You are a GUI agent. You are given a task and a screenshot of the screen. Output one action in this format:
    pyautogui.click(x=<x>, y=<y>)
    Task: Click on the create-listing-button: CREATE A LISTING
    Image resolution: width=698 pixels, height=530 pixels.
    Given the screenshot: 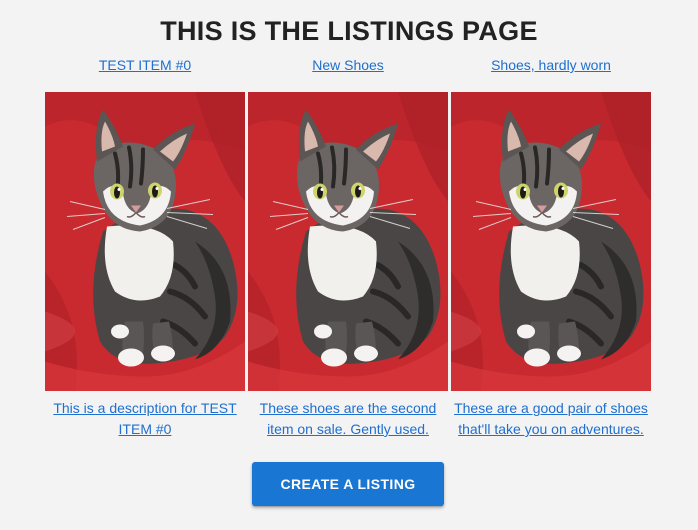 What is the action you would take?
    pyautogui.click(x=348, y=484)
    